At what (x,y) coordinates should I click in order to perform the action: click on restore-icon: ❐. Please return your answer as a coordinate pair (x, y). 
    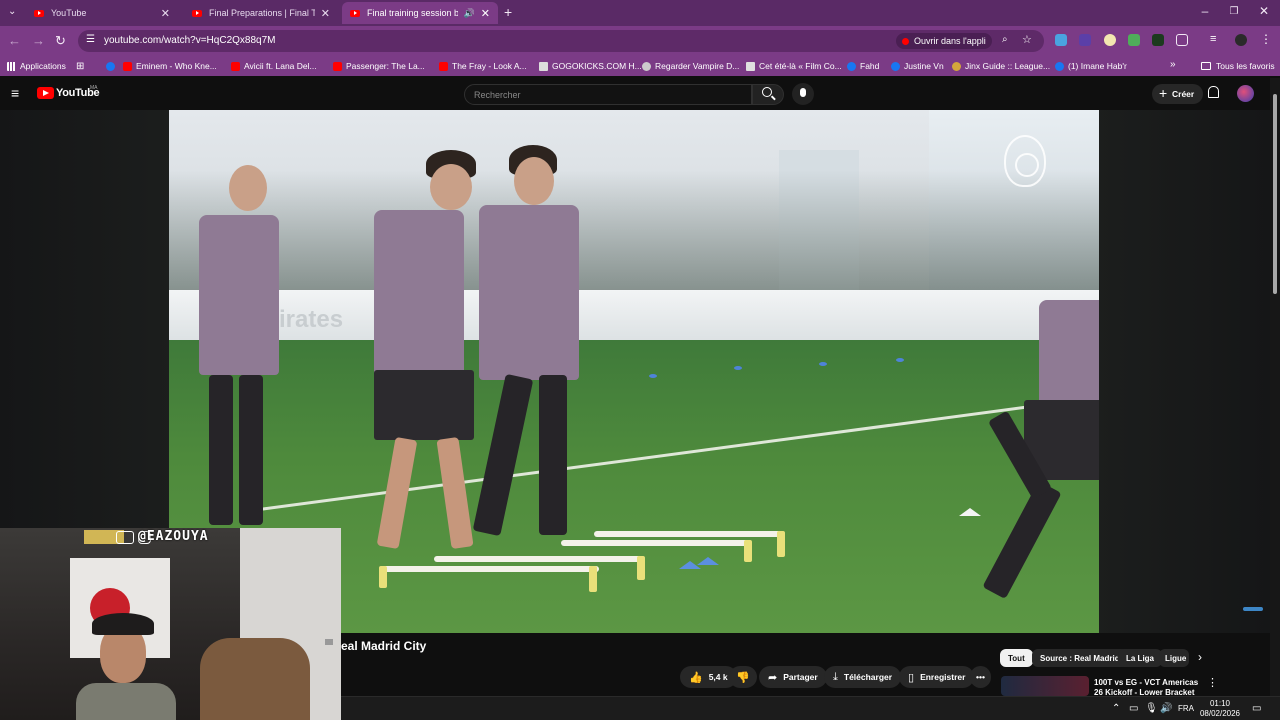
    Looking at the image, I should click on (1234, 11).